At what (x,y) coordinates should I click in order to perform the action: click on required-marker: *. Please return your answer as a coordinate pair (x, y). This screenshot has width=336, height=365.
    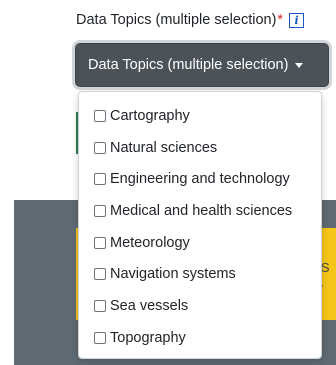
    Looking at the image, I should click on (280, 20).